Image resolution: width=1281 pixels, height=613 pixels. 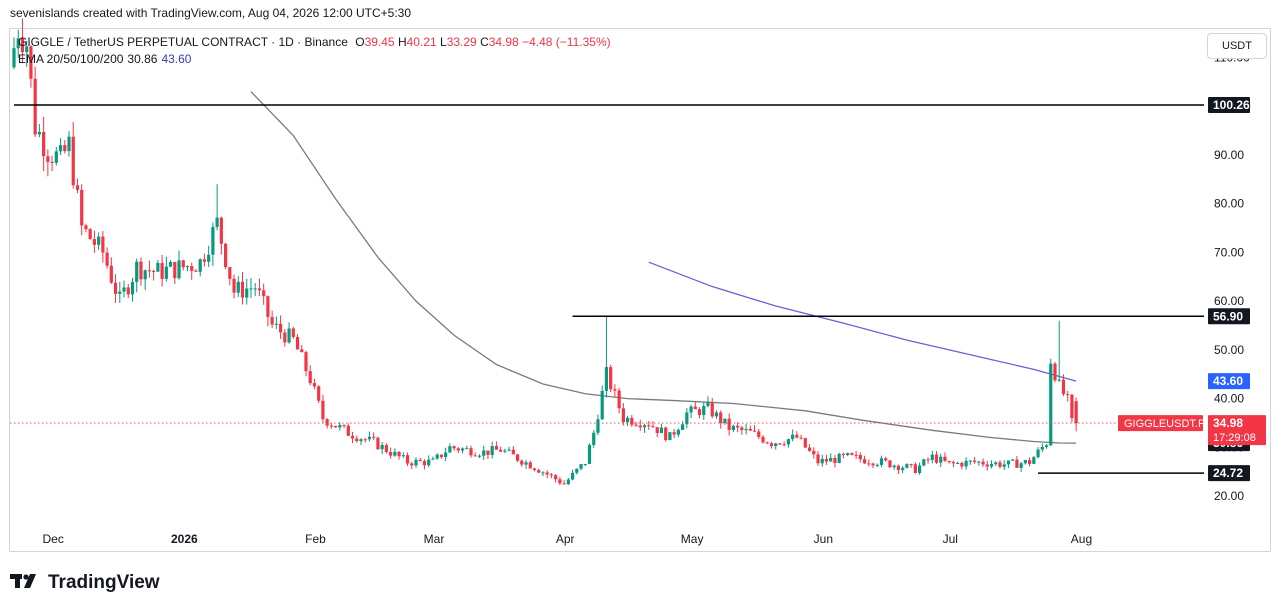 What do you see at coordinates (85, 583) in the screenshot?
I see `tradingview-logo: TradingView` at bounding box center [85, 583].